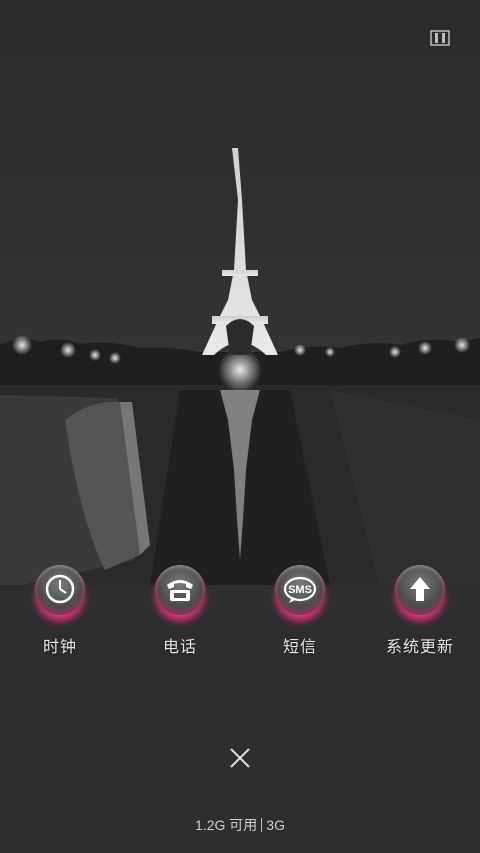 This screenshot has width=480, height=853. I want to click on phone-button, so click(180, 590).